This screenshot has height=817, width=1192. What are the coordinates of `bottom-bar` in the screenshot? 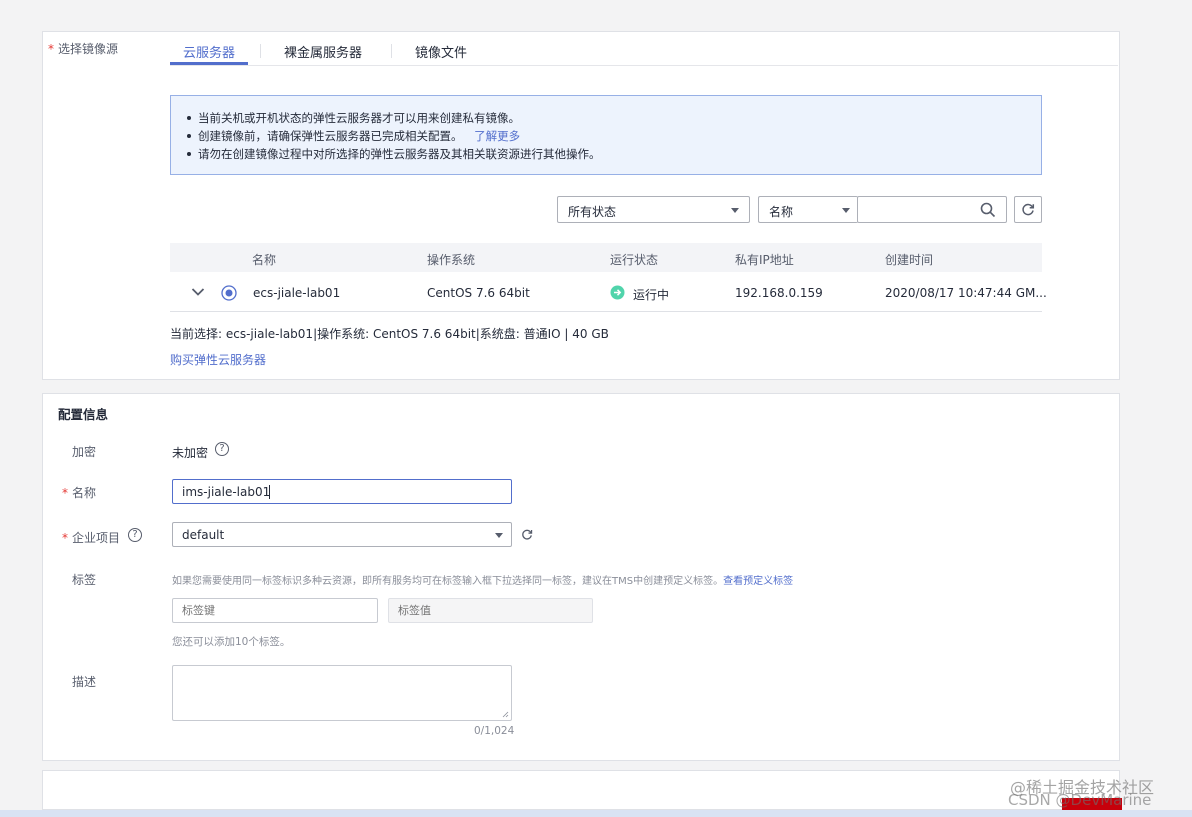 It's located at (596, 813).